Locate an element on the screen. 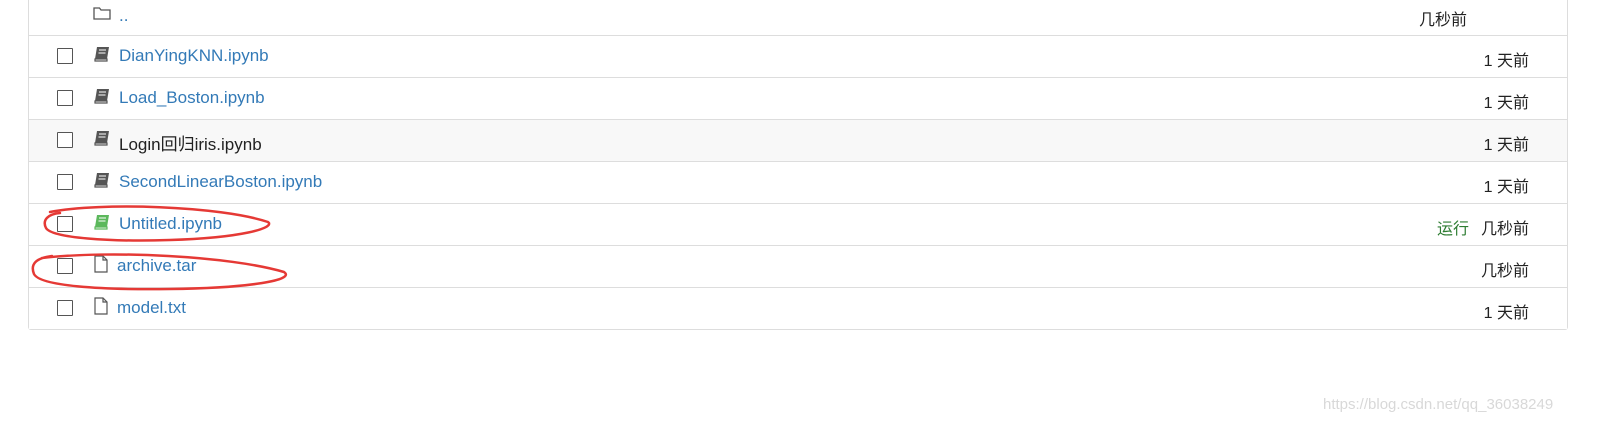 Image resolution: width=1624 pixels, height=437 pixels. folder-icon is located at coordinates (102, 14).